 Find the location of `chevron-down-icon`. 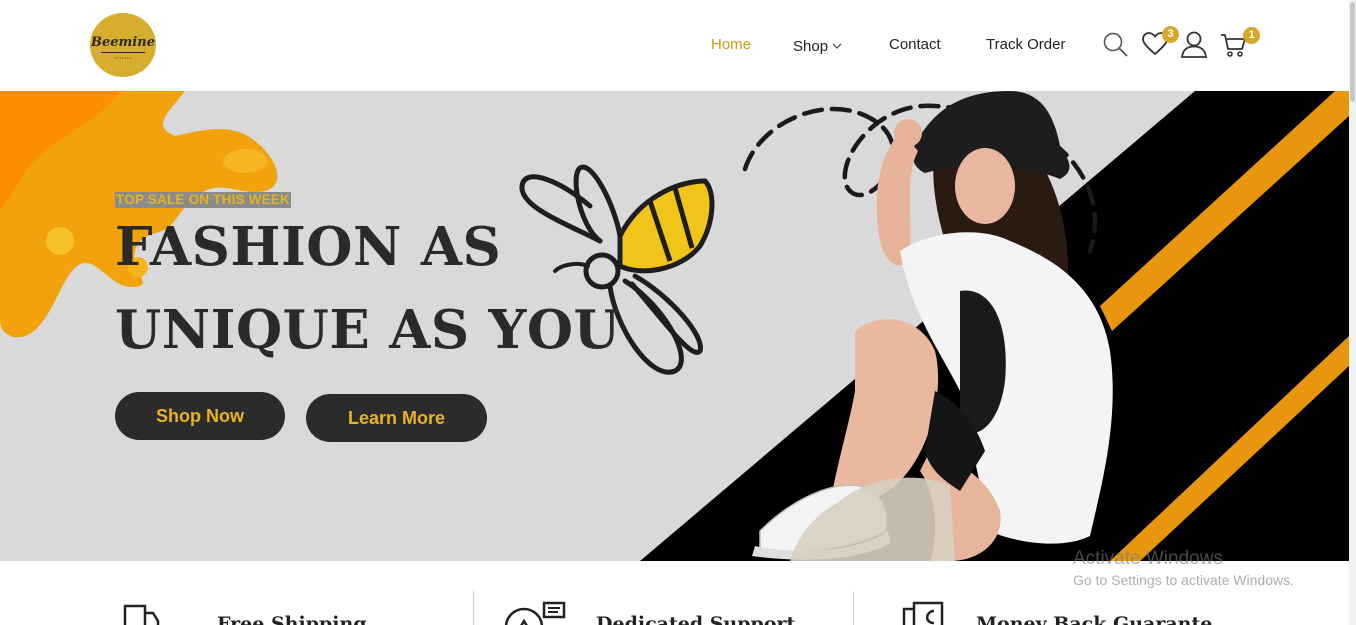

chevron-down-icon is located at coordinates (837, 44).